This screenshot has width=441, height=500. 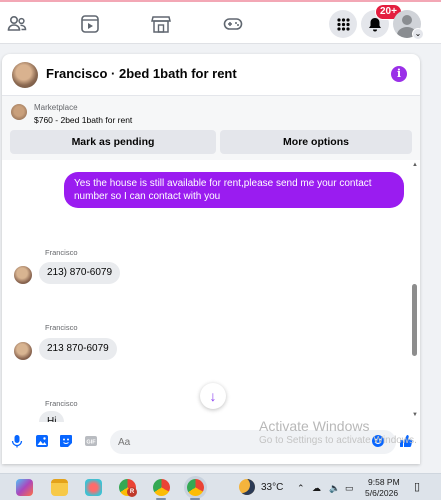 I want to click on paint-app-icon, so click(x=93, y=487).